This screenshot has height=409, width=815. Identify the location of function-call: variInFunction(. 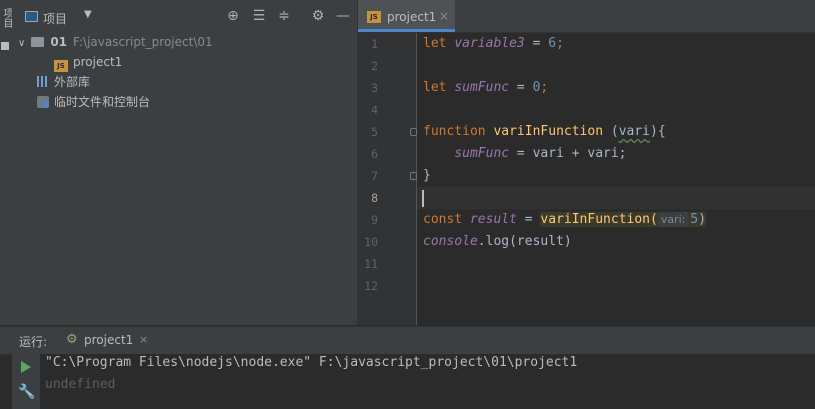
(599, 219).